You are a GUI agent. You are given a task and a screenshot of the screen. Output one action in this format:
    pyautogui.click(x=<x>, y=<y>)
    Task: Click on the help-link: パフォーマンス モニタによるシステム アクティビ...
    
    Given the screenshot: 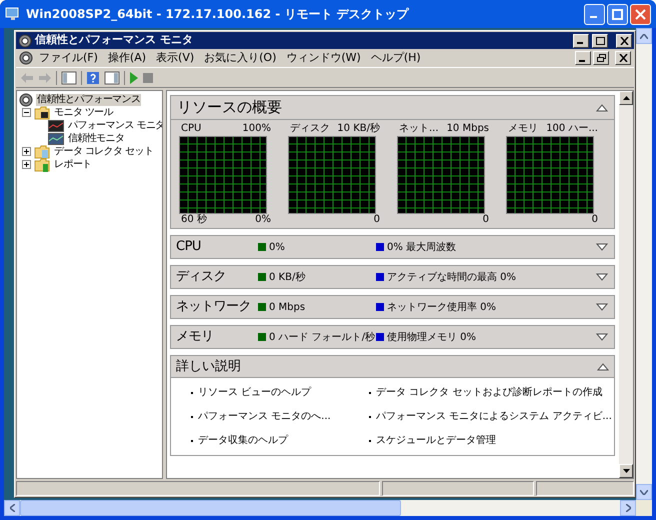 What is the action you would take?
    pyautogui.click(x=494, y=416)
    